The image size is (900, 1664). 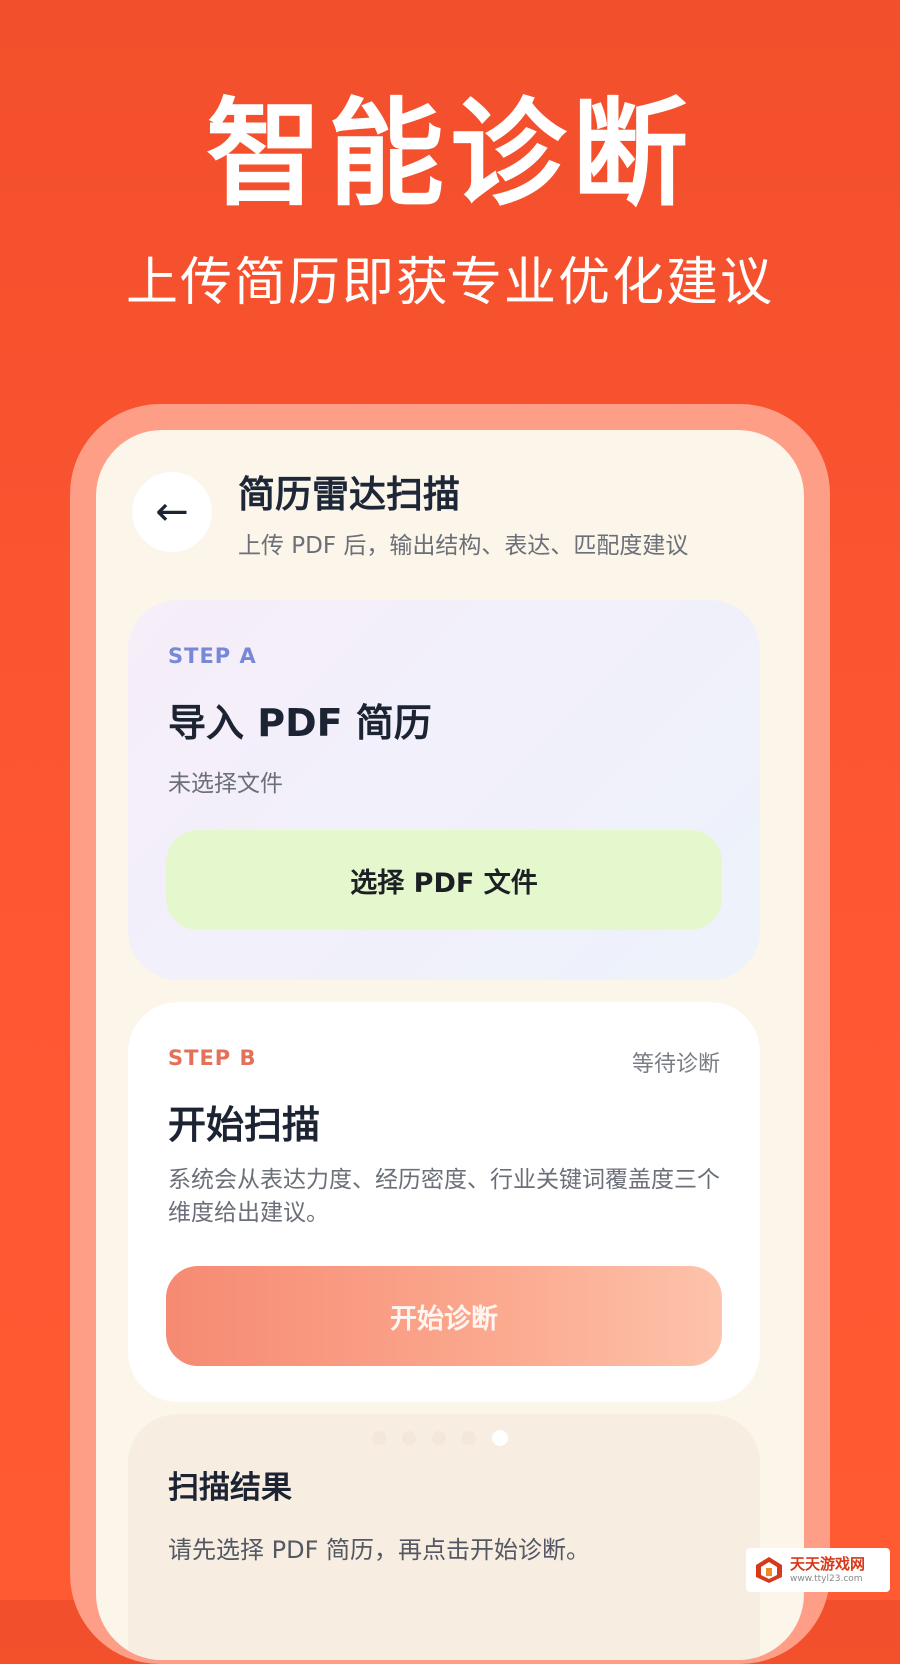 I want to click on file-status: 未选择文件, so click(x=225, y=784).